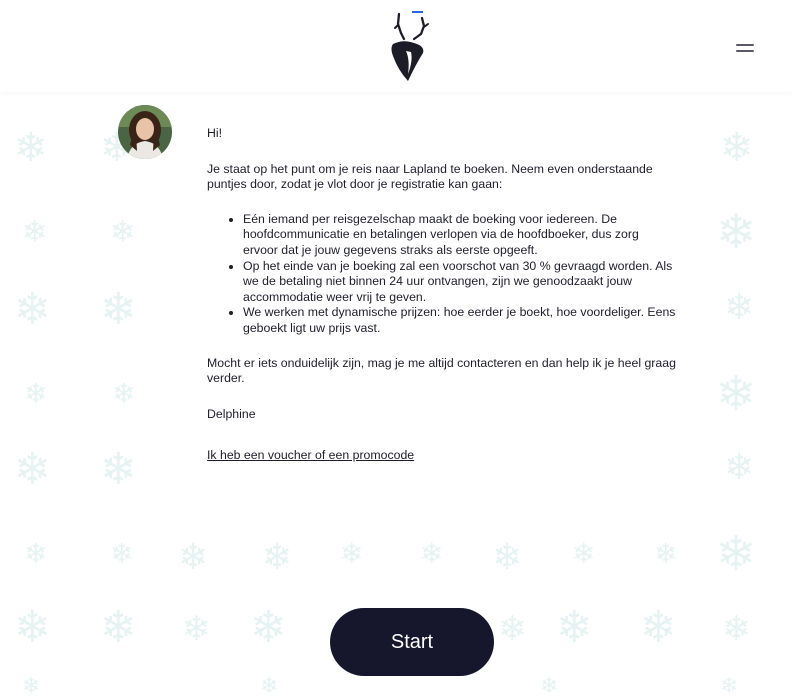 This screenshot has width=792, height=699. Describe the element at coordinates (215, 133) in the screenshot. I see `greeting-text: Hi!` at that location.